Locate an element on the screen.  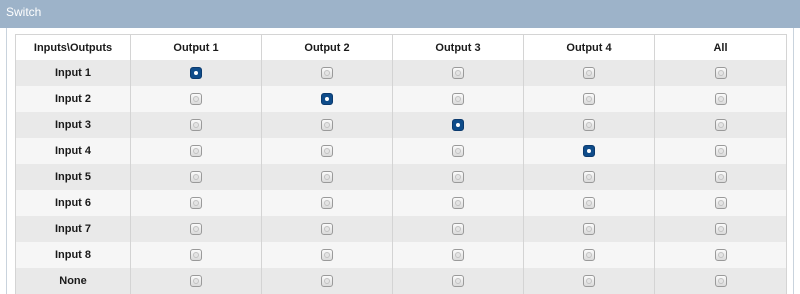
table-row: Input 2 is located at coordinates (401, 99).